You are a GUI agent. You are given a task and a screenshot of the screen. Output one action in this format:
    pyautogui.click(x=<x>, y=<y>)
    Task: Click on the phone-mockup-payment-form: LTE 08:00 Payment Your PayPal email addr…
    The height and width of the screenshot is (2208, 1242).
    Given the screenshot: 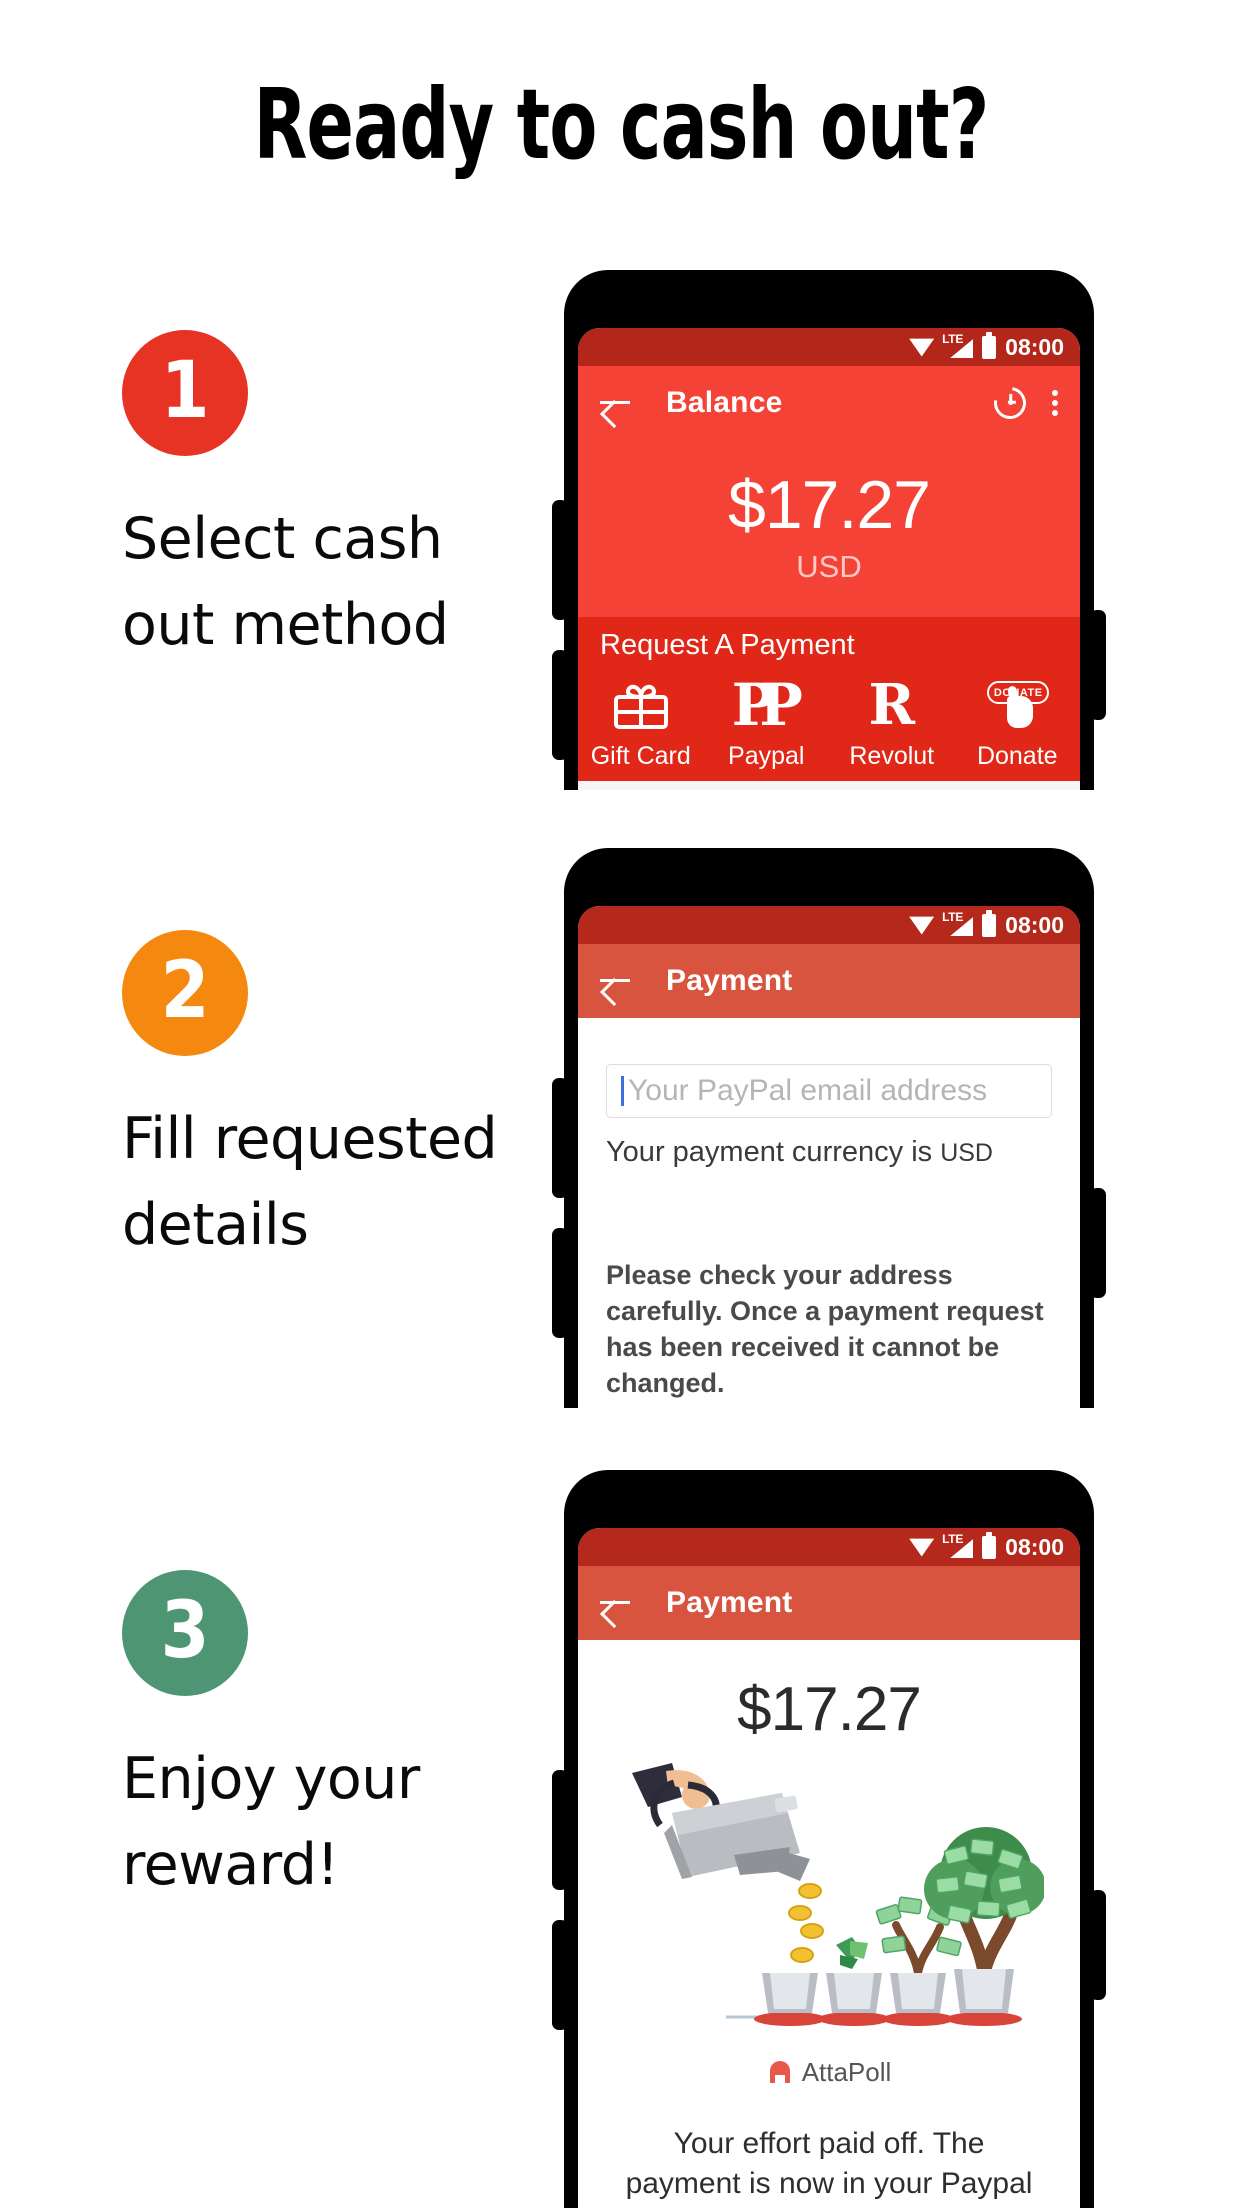 What is the action you would take?
    pyautogui.click(x=829, y=1128)
    